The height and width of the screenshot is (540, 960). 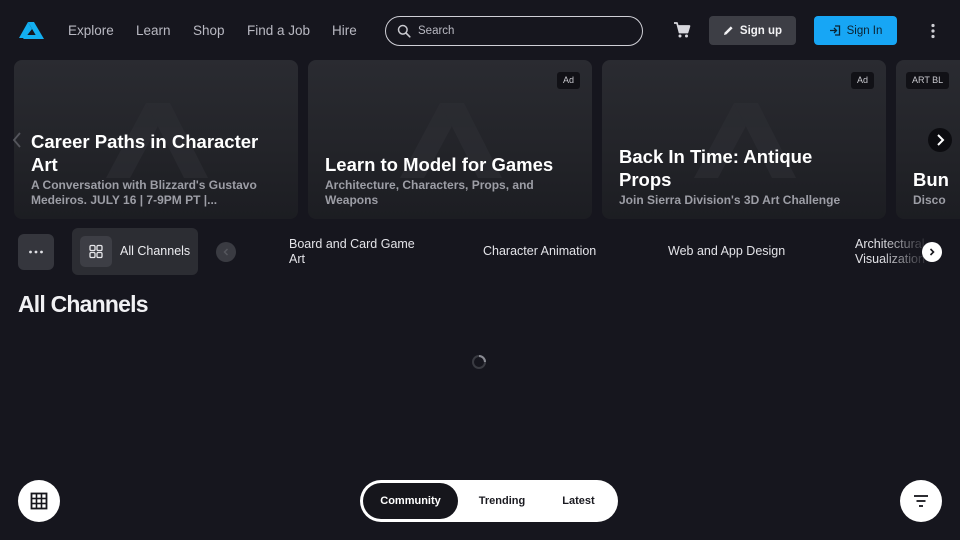 I want to click on chevron-left-icon, so click(x=226, y=252).